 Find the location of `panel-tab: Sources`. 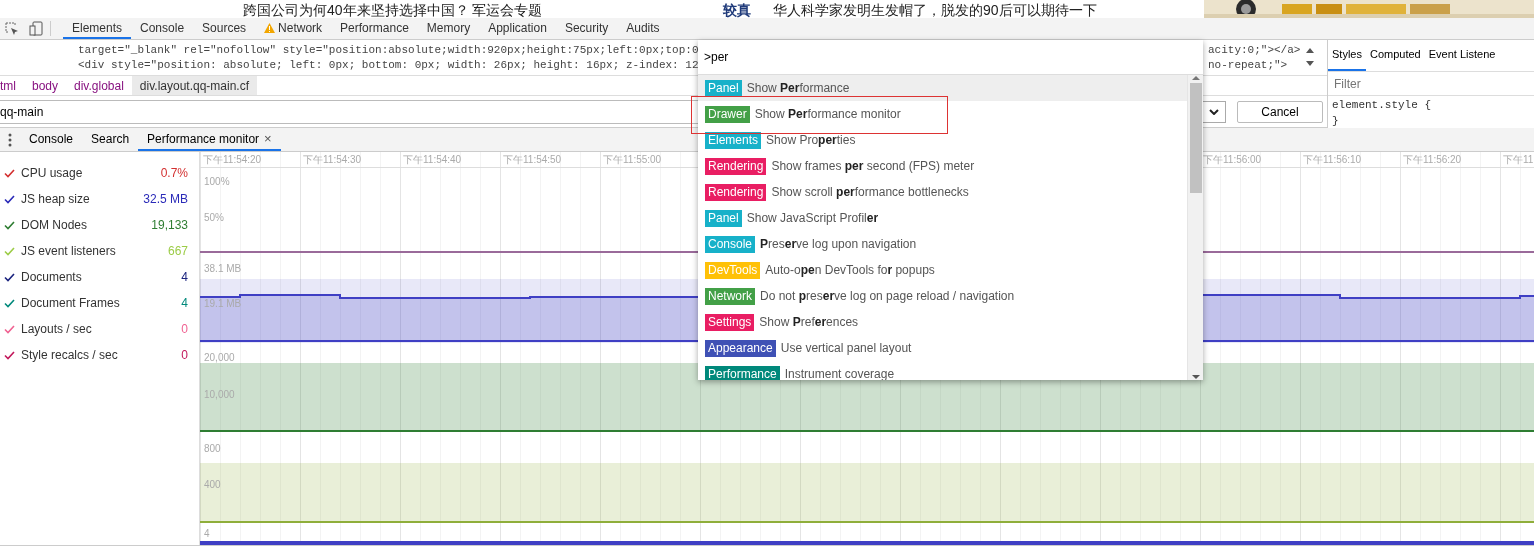

panel-tab: Sources is located at coordinates (224, 28).